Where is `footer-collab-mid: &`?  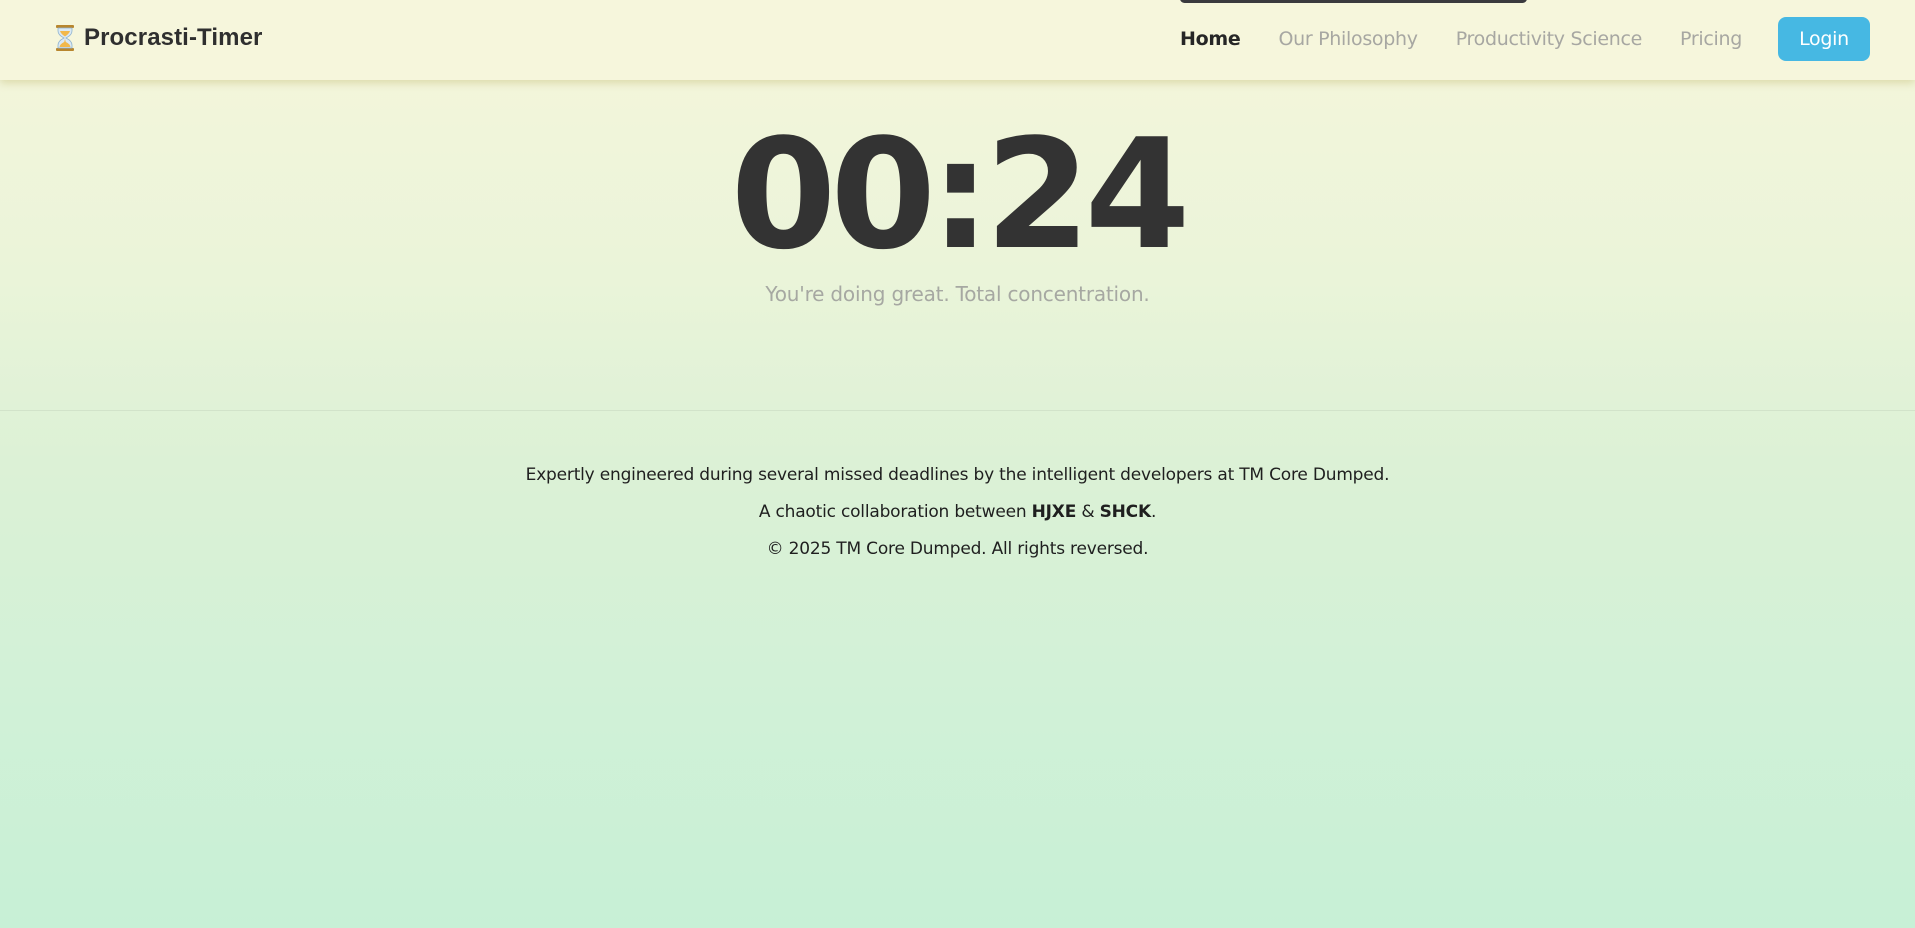 footer-collab-mid: & is located at coordinates (1088, 512).